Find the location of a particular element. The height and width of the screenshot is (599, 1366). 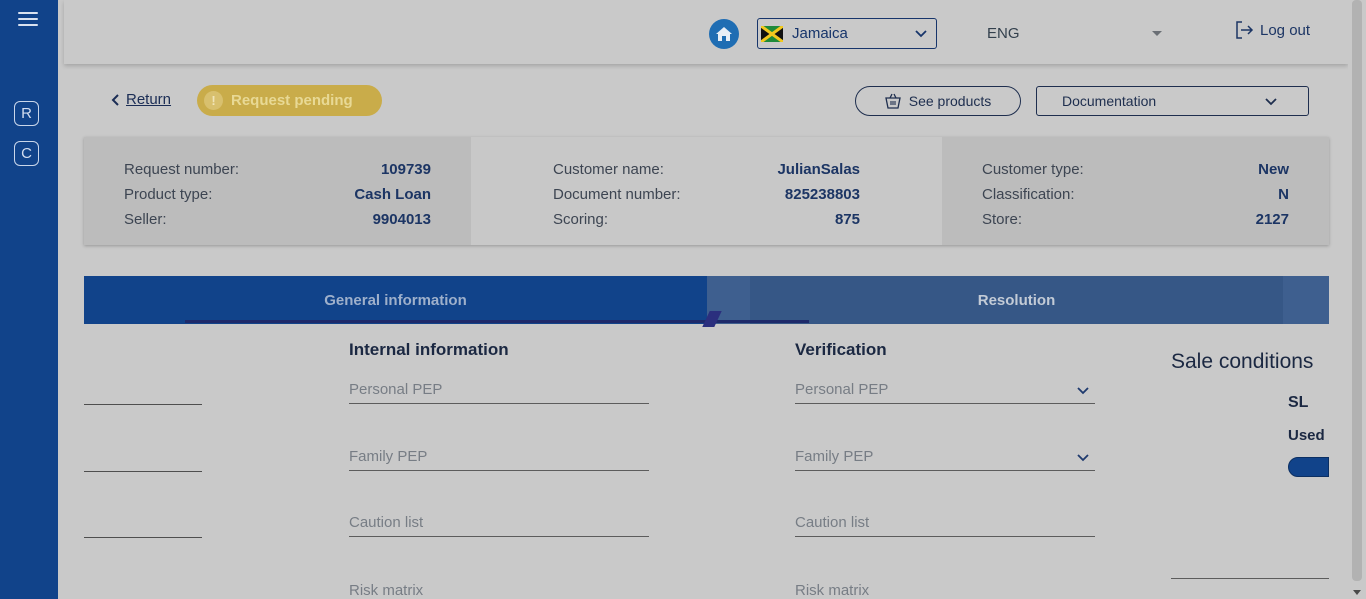

return-label: Return is located at coordinates (149, 99).